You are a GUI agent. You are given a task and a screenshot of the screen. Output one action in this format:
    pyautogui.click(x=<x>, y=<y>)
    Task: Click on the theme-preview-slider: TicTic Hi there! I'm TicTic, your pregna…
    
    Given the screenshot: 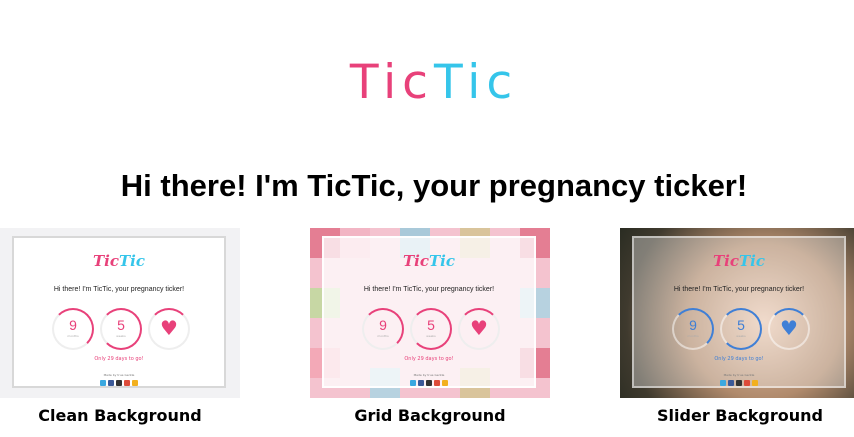 What is the action you would take?
    pyautogui.click(x=737, y=313)
    